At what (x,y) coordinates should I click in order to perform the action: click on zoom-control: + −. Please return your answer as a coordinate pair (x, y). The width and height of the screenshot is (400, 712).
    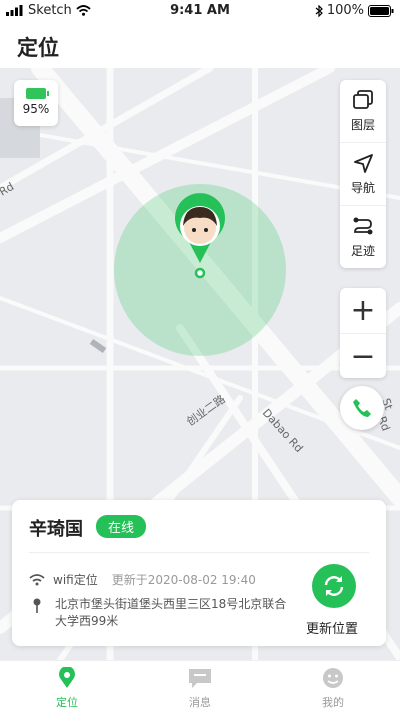
    Looking at the image, I should click on (363, 333).